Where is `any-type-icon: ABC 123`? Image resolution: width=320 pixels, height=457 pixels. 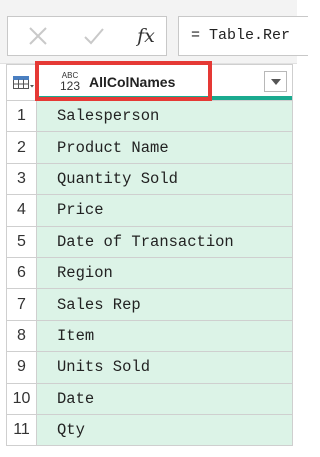
any-type-icon: ABC 123 is located at coordinates (70, 83).